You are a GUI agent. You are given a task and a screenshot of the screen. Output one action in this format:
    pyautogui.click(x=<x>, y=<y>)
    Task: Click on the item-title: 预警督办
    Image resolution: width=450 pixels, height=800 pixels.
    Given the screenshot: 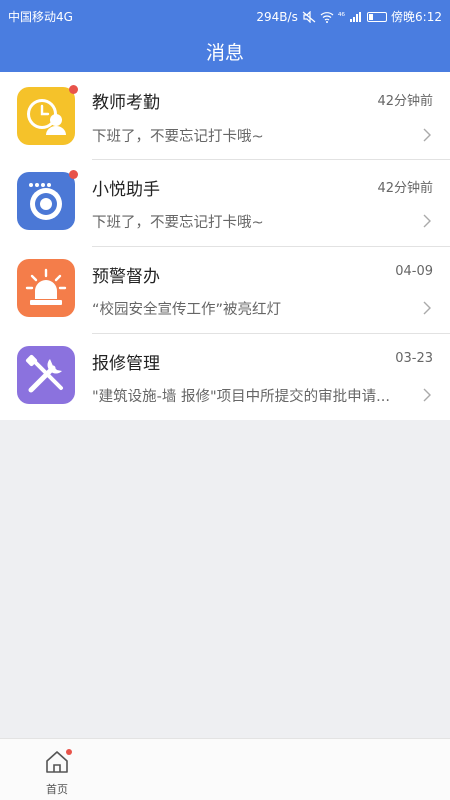 What is the action you would take?
    pyautogui.click(x=126, y=277)
    